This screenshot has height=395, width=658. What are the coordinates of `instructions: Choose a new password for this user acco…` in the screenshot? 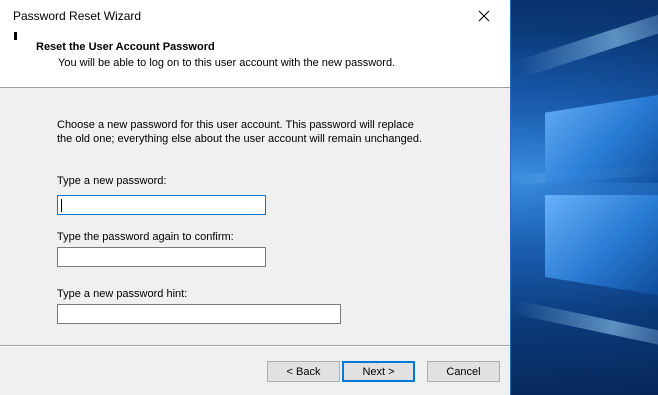 It's located at (257, 132).